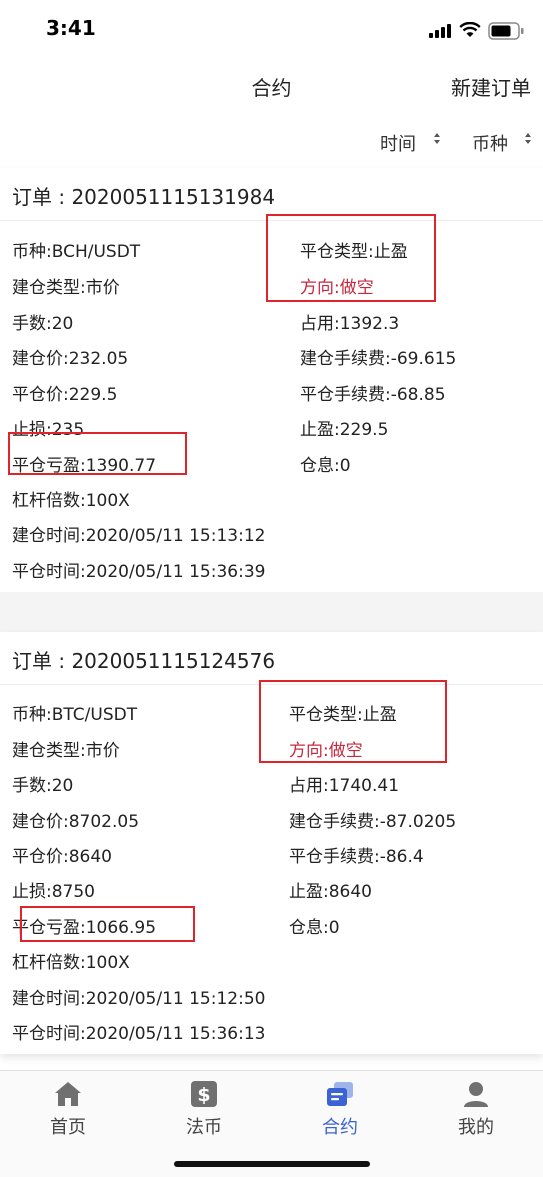 This screenshot has width=543, height=1177. What do you see at coordinates (139, 1034) in the screenshot?
I see `close-time: 平仓时间:2020/05/11 15:36:13` at bounding box center [139, 1034].